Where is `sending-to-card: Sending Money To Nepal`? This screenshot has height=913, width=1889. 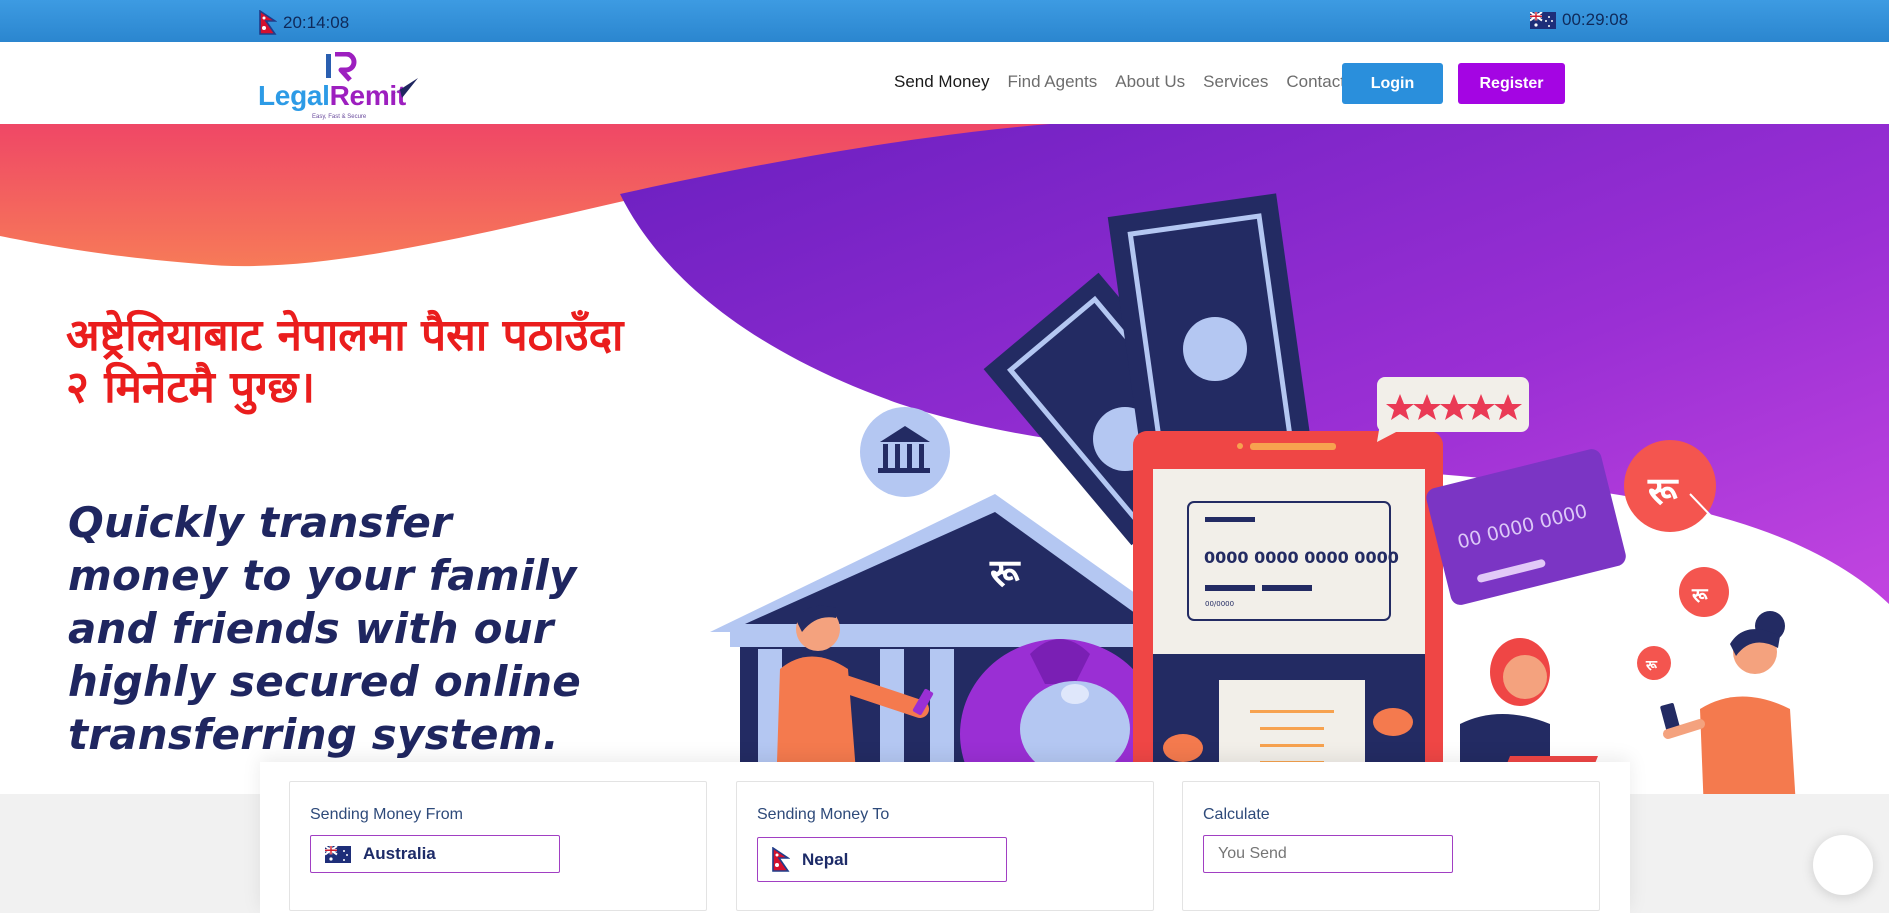
sending-to-card: Sending Money To Nepal is located at coordinates (945, 846).